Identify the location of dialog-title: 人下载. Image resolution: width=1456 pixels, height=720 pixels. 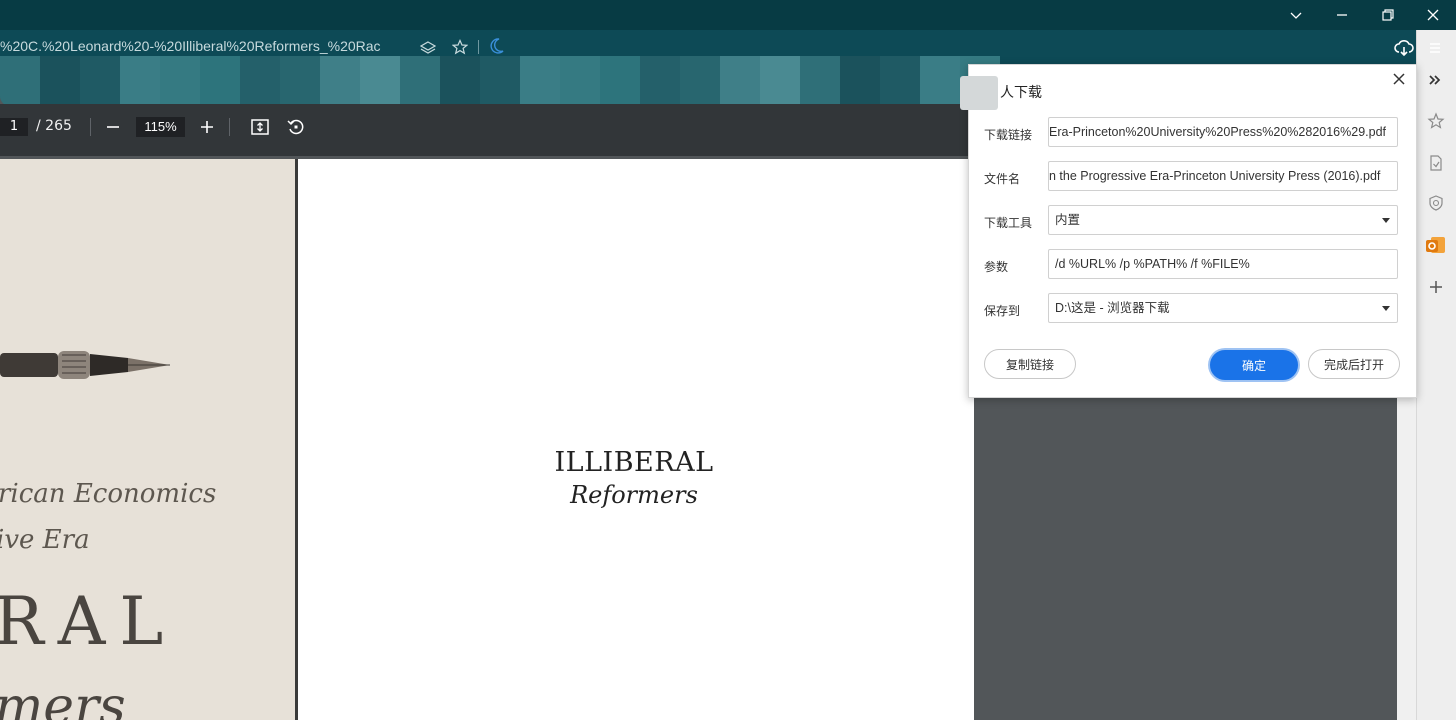
(1021, 93).